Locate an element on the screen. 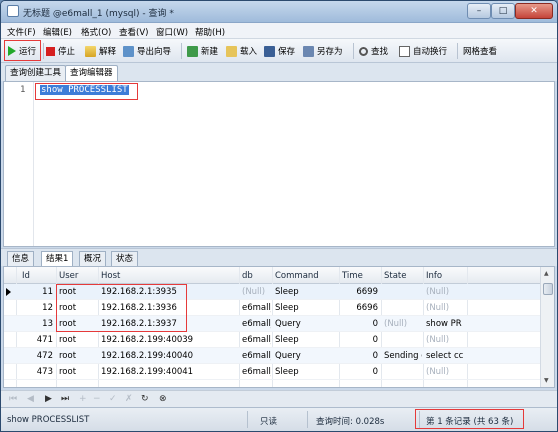  prev-record-icon: ◀ is located at coordinates (30, 399).